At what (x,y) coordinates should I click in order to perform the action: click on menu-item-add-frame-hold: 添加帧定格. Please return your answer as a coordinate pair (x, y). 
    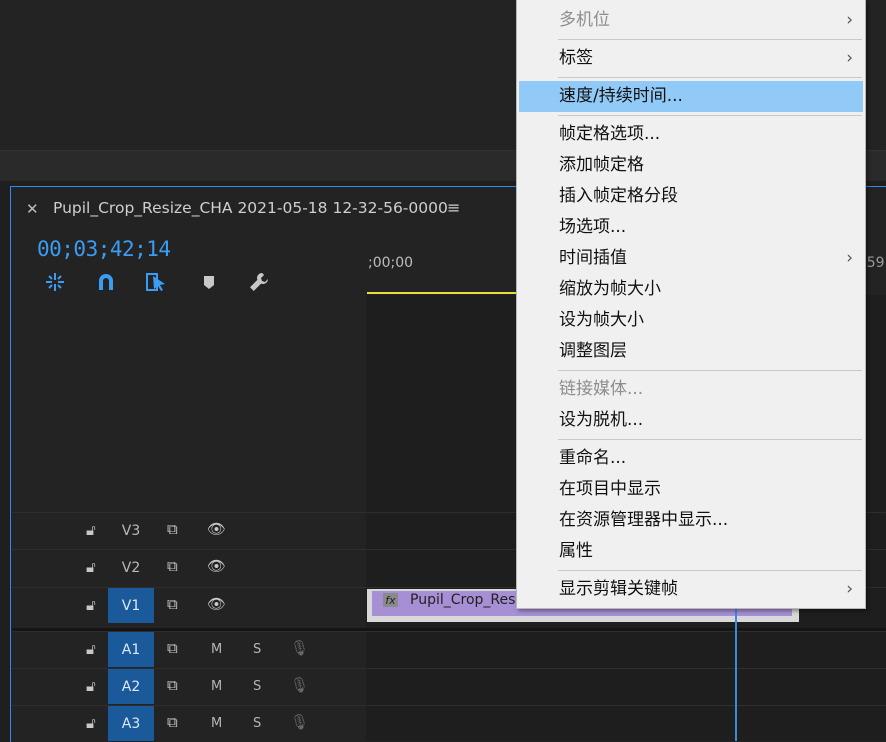
    Looking at the image, I should click on (690, 165).